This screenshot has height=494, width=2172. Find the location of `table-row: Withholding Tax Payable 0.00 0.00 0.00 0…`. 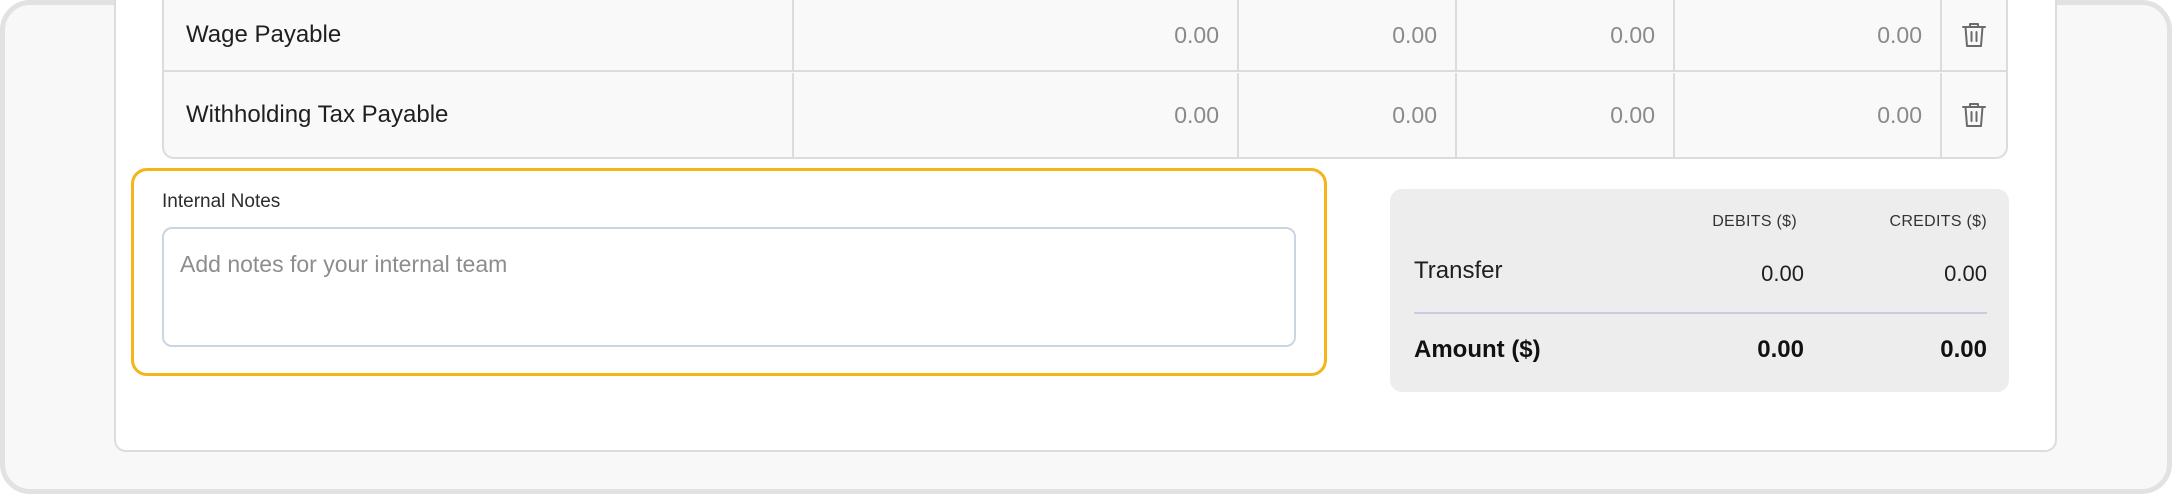

table-row: Withholding Tax Payable 0.00 0.00 0.00 0… is located at coordinates (1085, 115).